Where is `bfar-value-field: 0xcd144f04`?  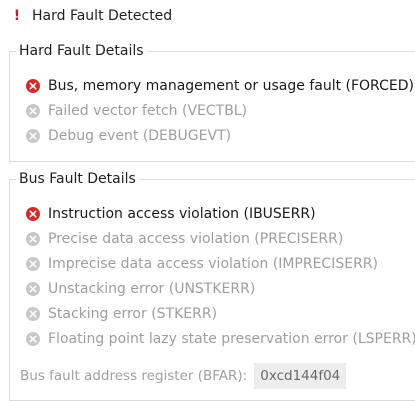
bfar-value-field: 0xcd144f04 is located at coordinates (300, 376).